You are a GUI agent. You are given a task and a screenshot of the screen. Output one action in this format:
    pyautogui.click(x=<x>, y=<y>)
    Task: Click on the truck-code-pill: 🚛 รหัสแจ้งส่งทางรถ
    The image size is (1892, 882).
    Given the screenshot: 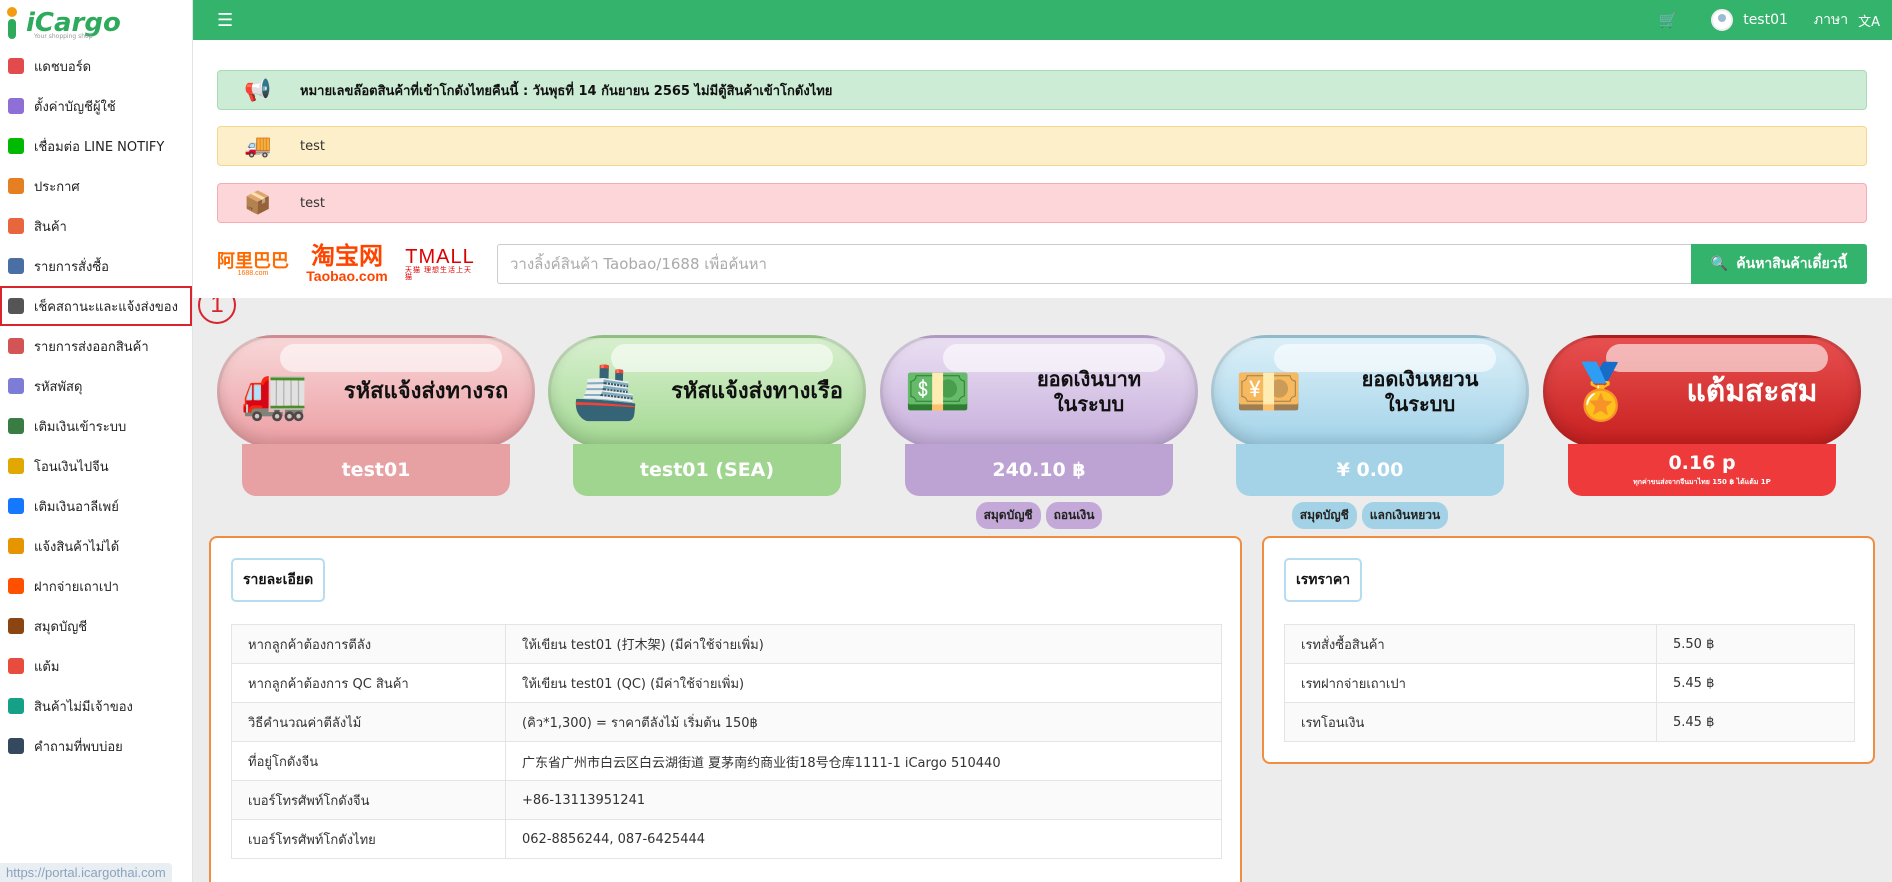 What is the action you would take?
    pyautogui.click(x=376, y=391)
    